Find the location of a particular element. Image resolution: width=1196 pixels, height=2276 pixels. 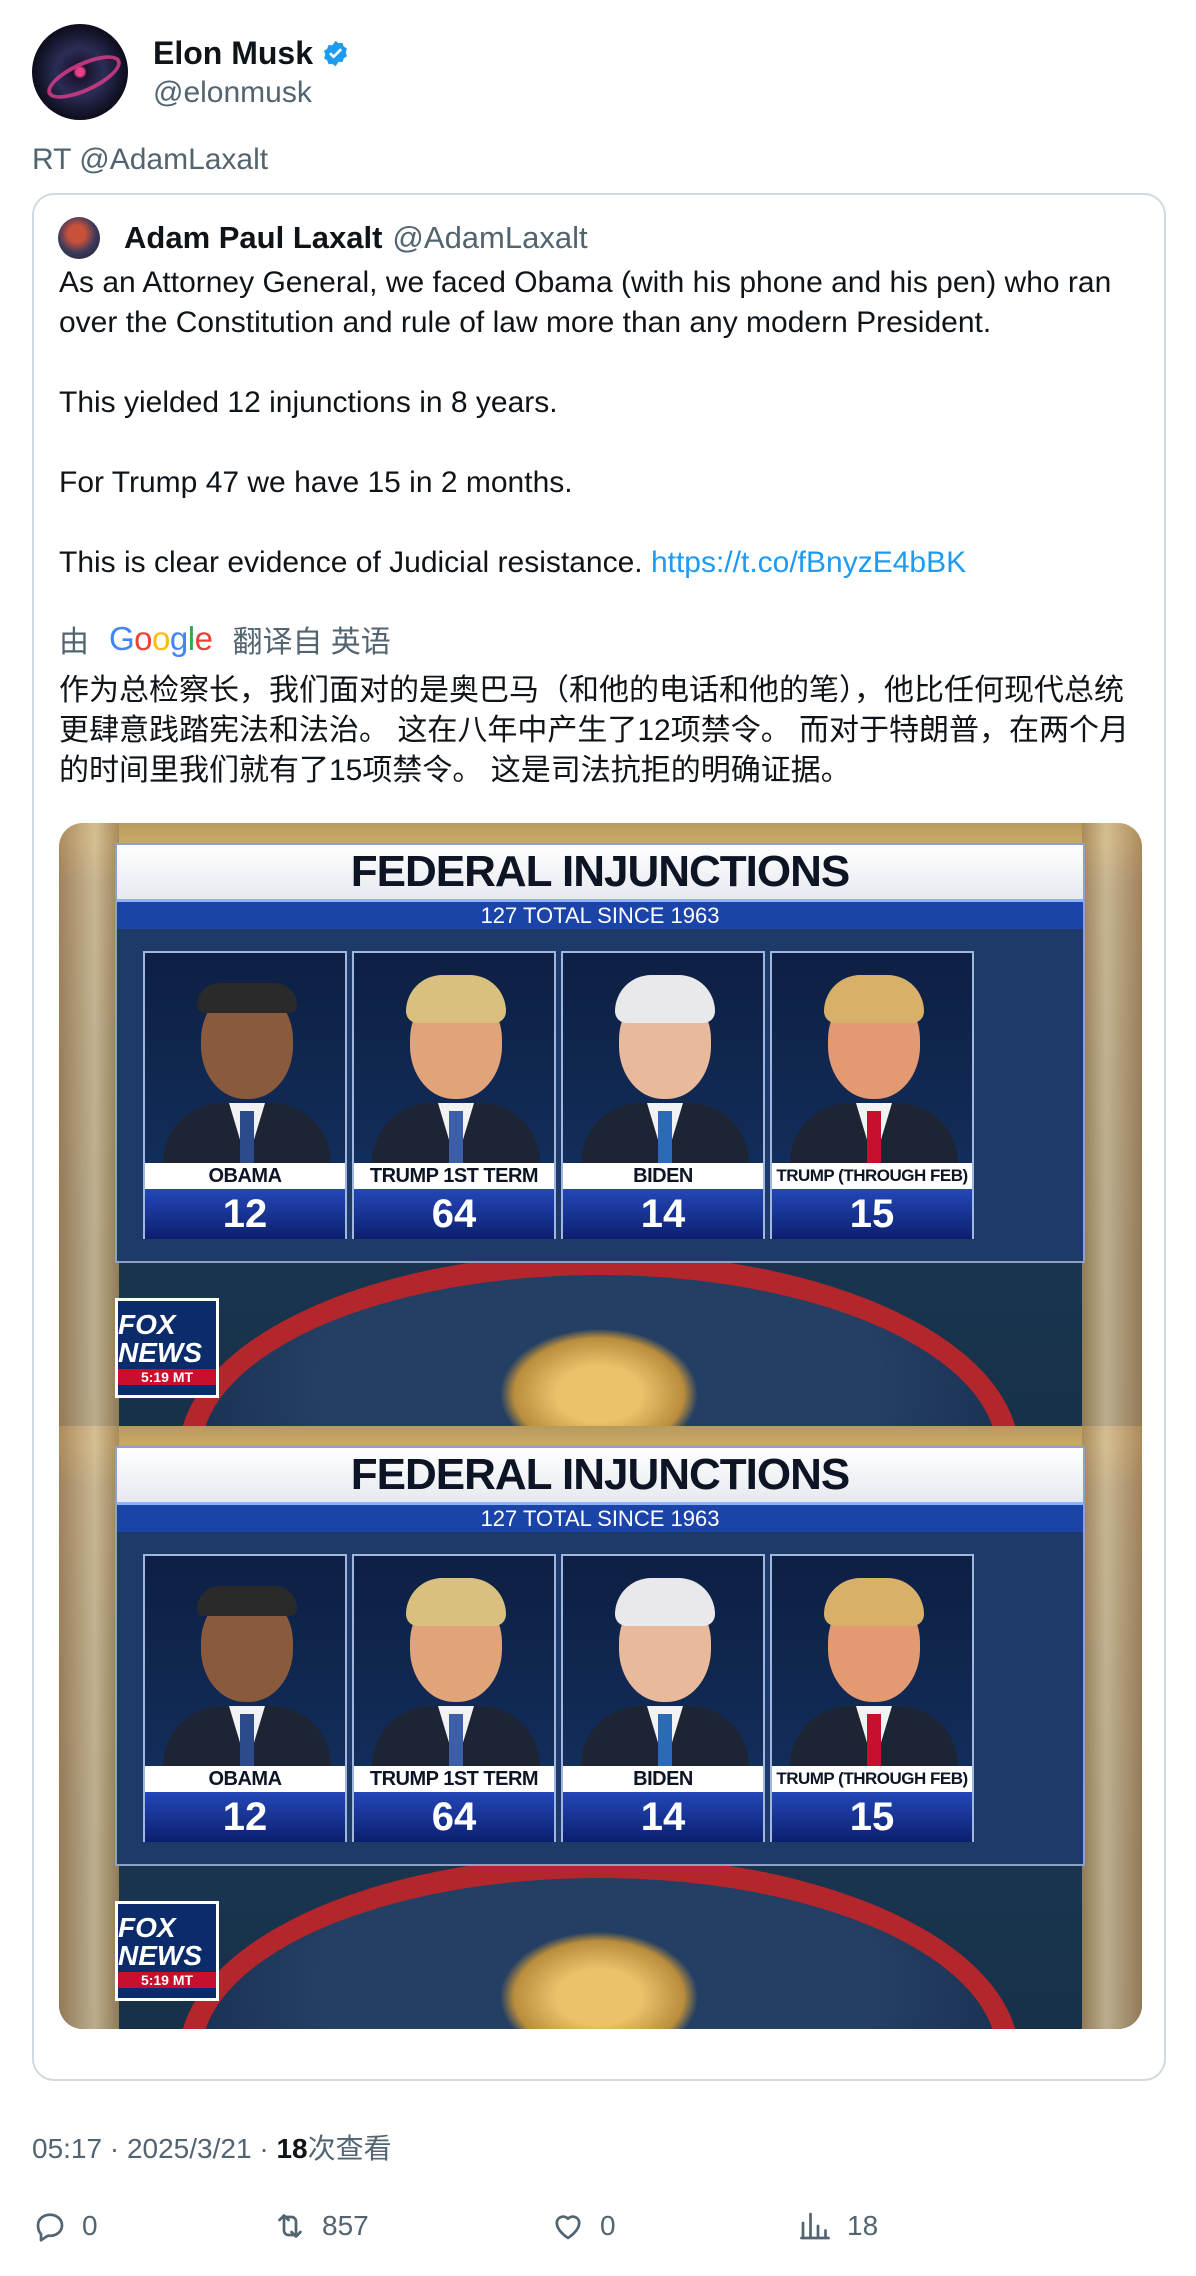

quoted-author-avatar is located at coordinates (79, 238).